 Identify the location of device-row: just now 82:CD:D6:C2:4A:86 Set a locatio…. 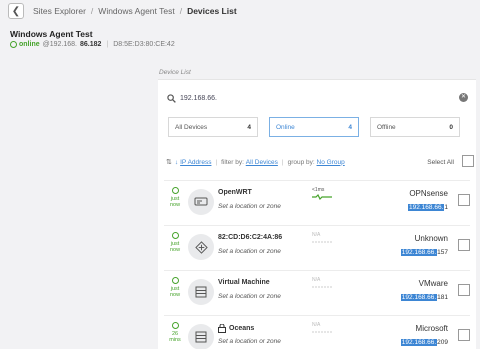
(317, 245).